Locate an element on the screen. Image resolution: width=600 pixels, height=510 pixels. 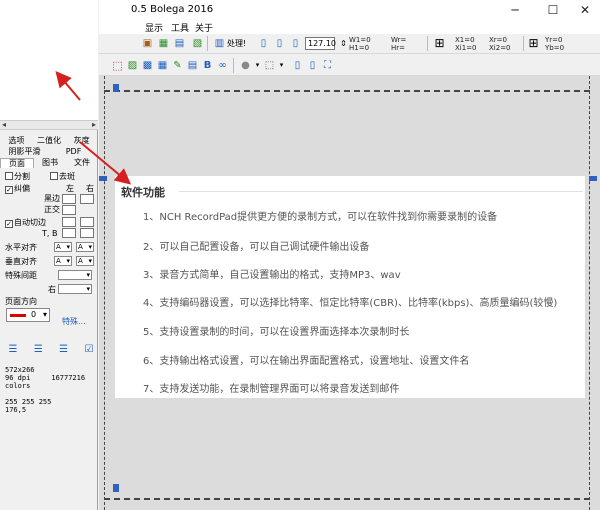
autocut-right-box is located at coordinates (87, 222).